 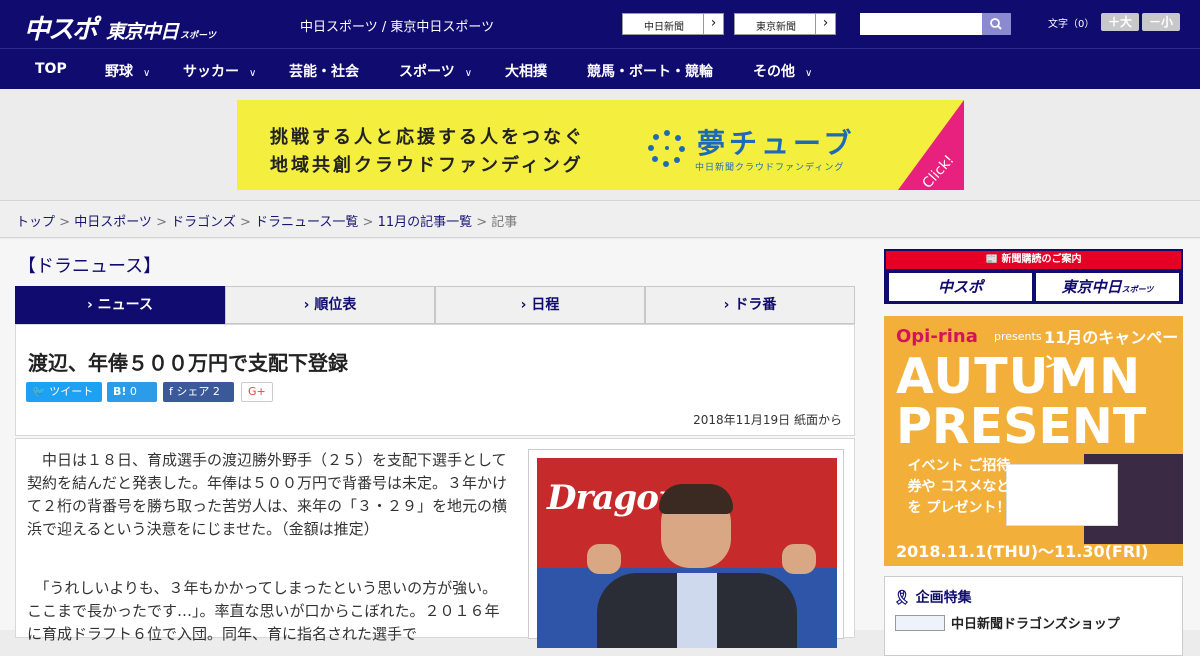 What do you see at coordinates (397, 27) in the screenshot?
I see `site-name: 中日スポーツ / 東京中日スポーツ` at bounding box center [397, 27].